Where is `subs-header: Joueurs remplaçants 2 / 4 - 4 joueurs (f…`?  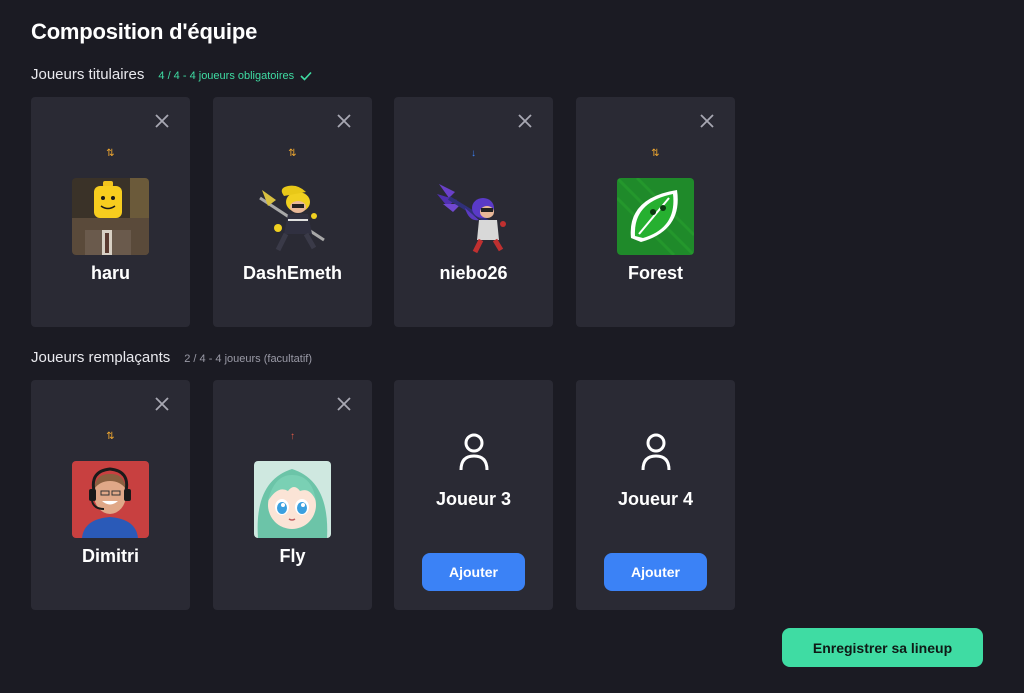
subs-header: Joueurs remplaçants 2 / 4 - 4 joueurs (f… is located at coordinates (171, 357).